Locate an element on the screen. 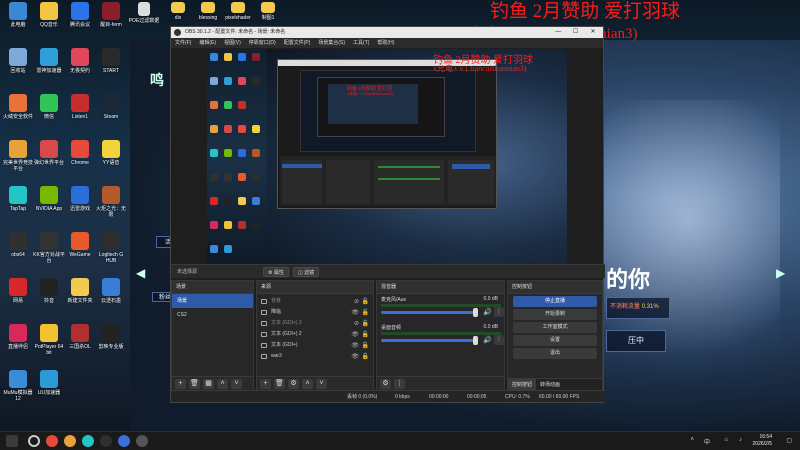  tray-clock: 16:54 2026/2/5 is located at coordinates (762, 441).